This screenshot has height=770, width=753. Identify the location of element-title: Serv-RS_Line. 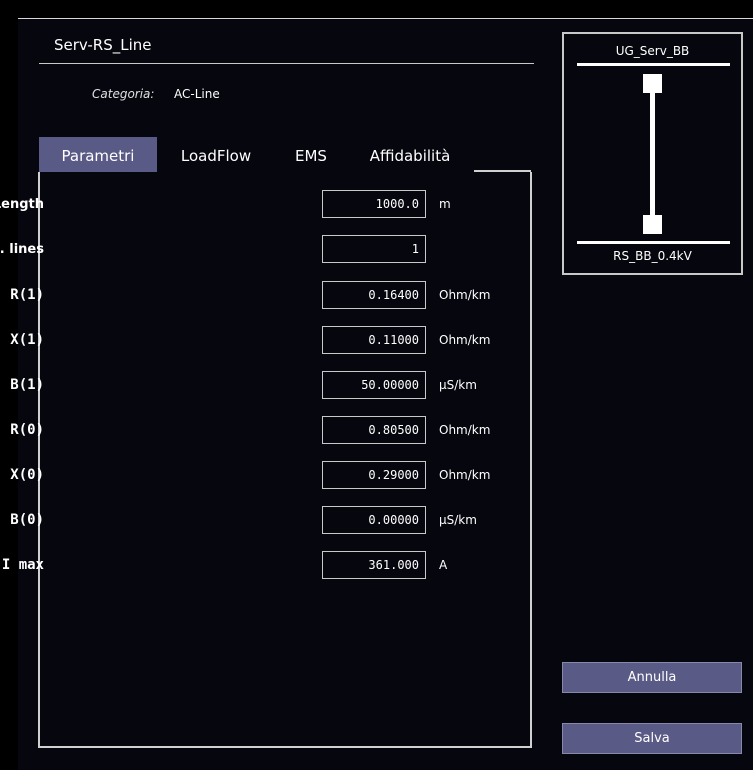
(103, 45).